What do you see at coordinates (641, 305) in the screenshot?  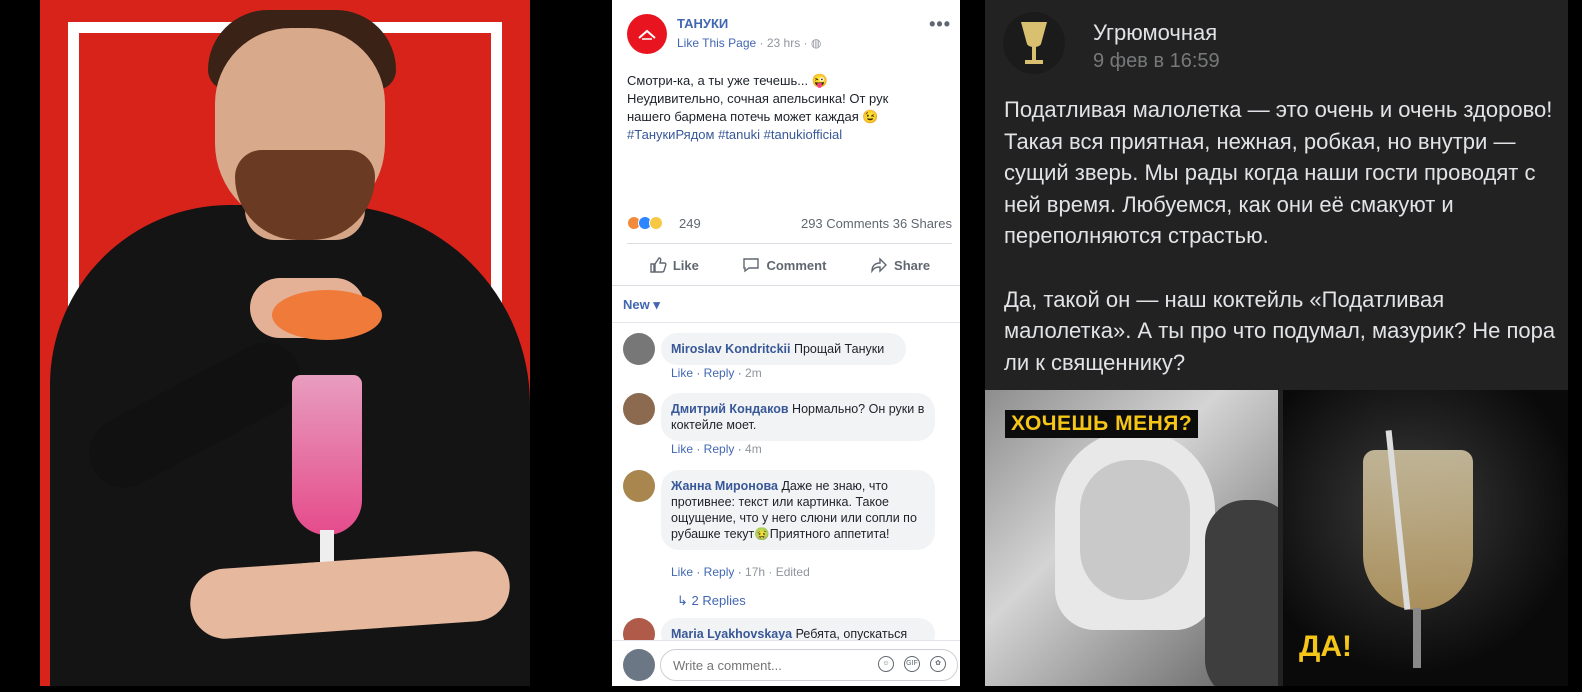 I see `comment-sort-dropdown: New ▾` at bounding box center [641, 305].